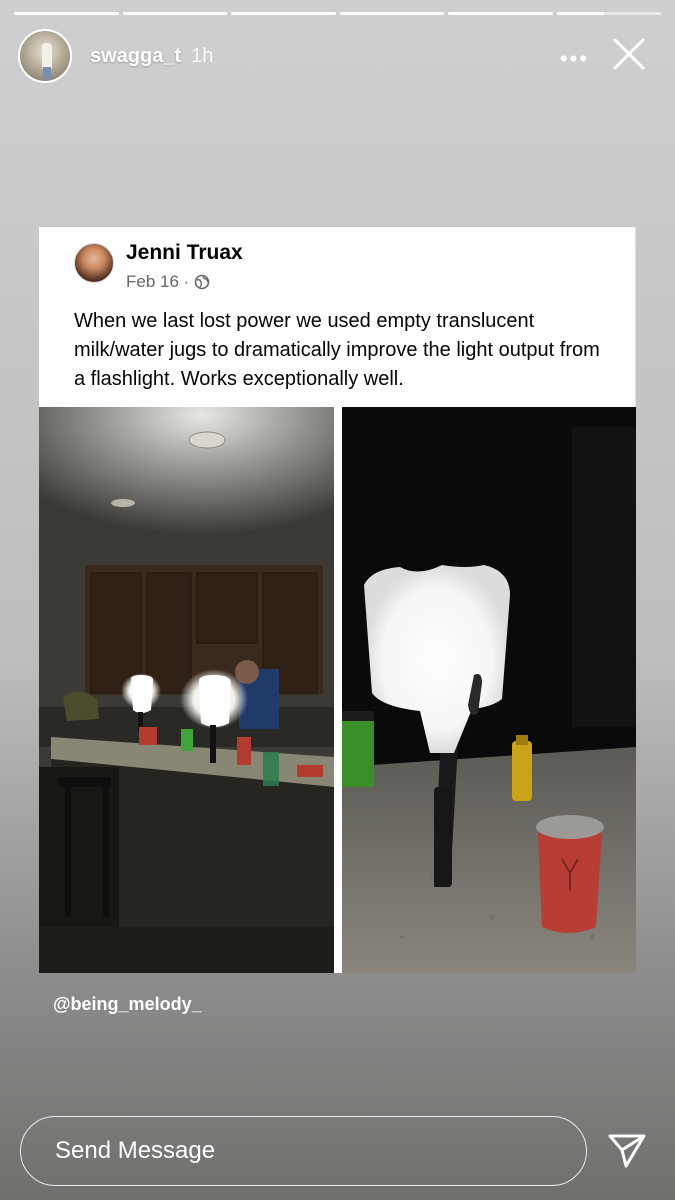 The image size is (675, 1200). I want to click on post-author-avatar, so click(94, 263).